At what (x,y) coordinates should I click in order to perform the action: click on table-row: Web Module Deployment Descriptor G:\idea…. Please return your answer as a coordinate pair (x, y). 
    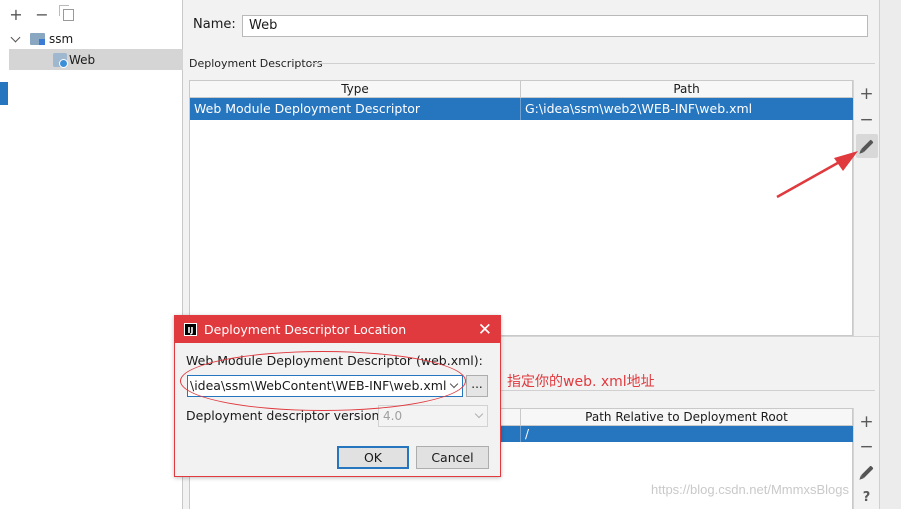
    Looking at the image, I should click on (521, 109).